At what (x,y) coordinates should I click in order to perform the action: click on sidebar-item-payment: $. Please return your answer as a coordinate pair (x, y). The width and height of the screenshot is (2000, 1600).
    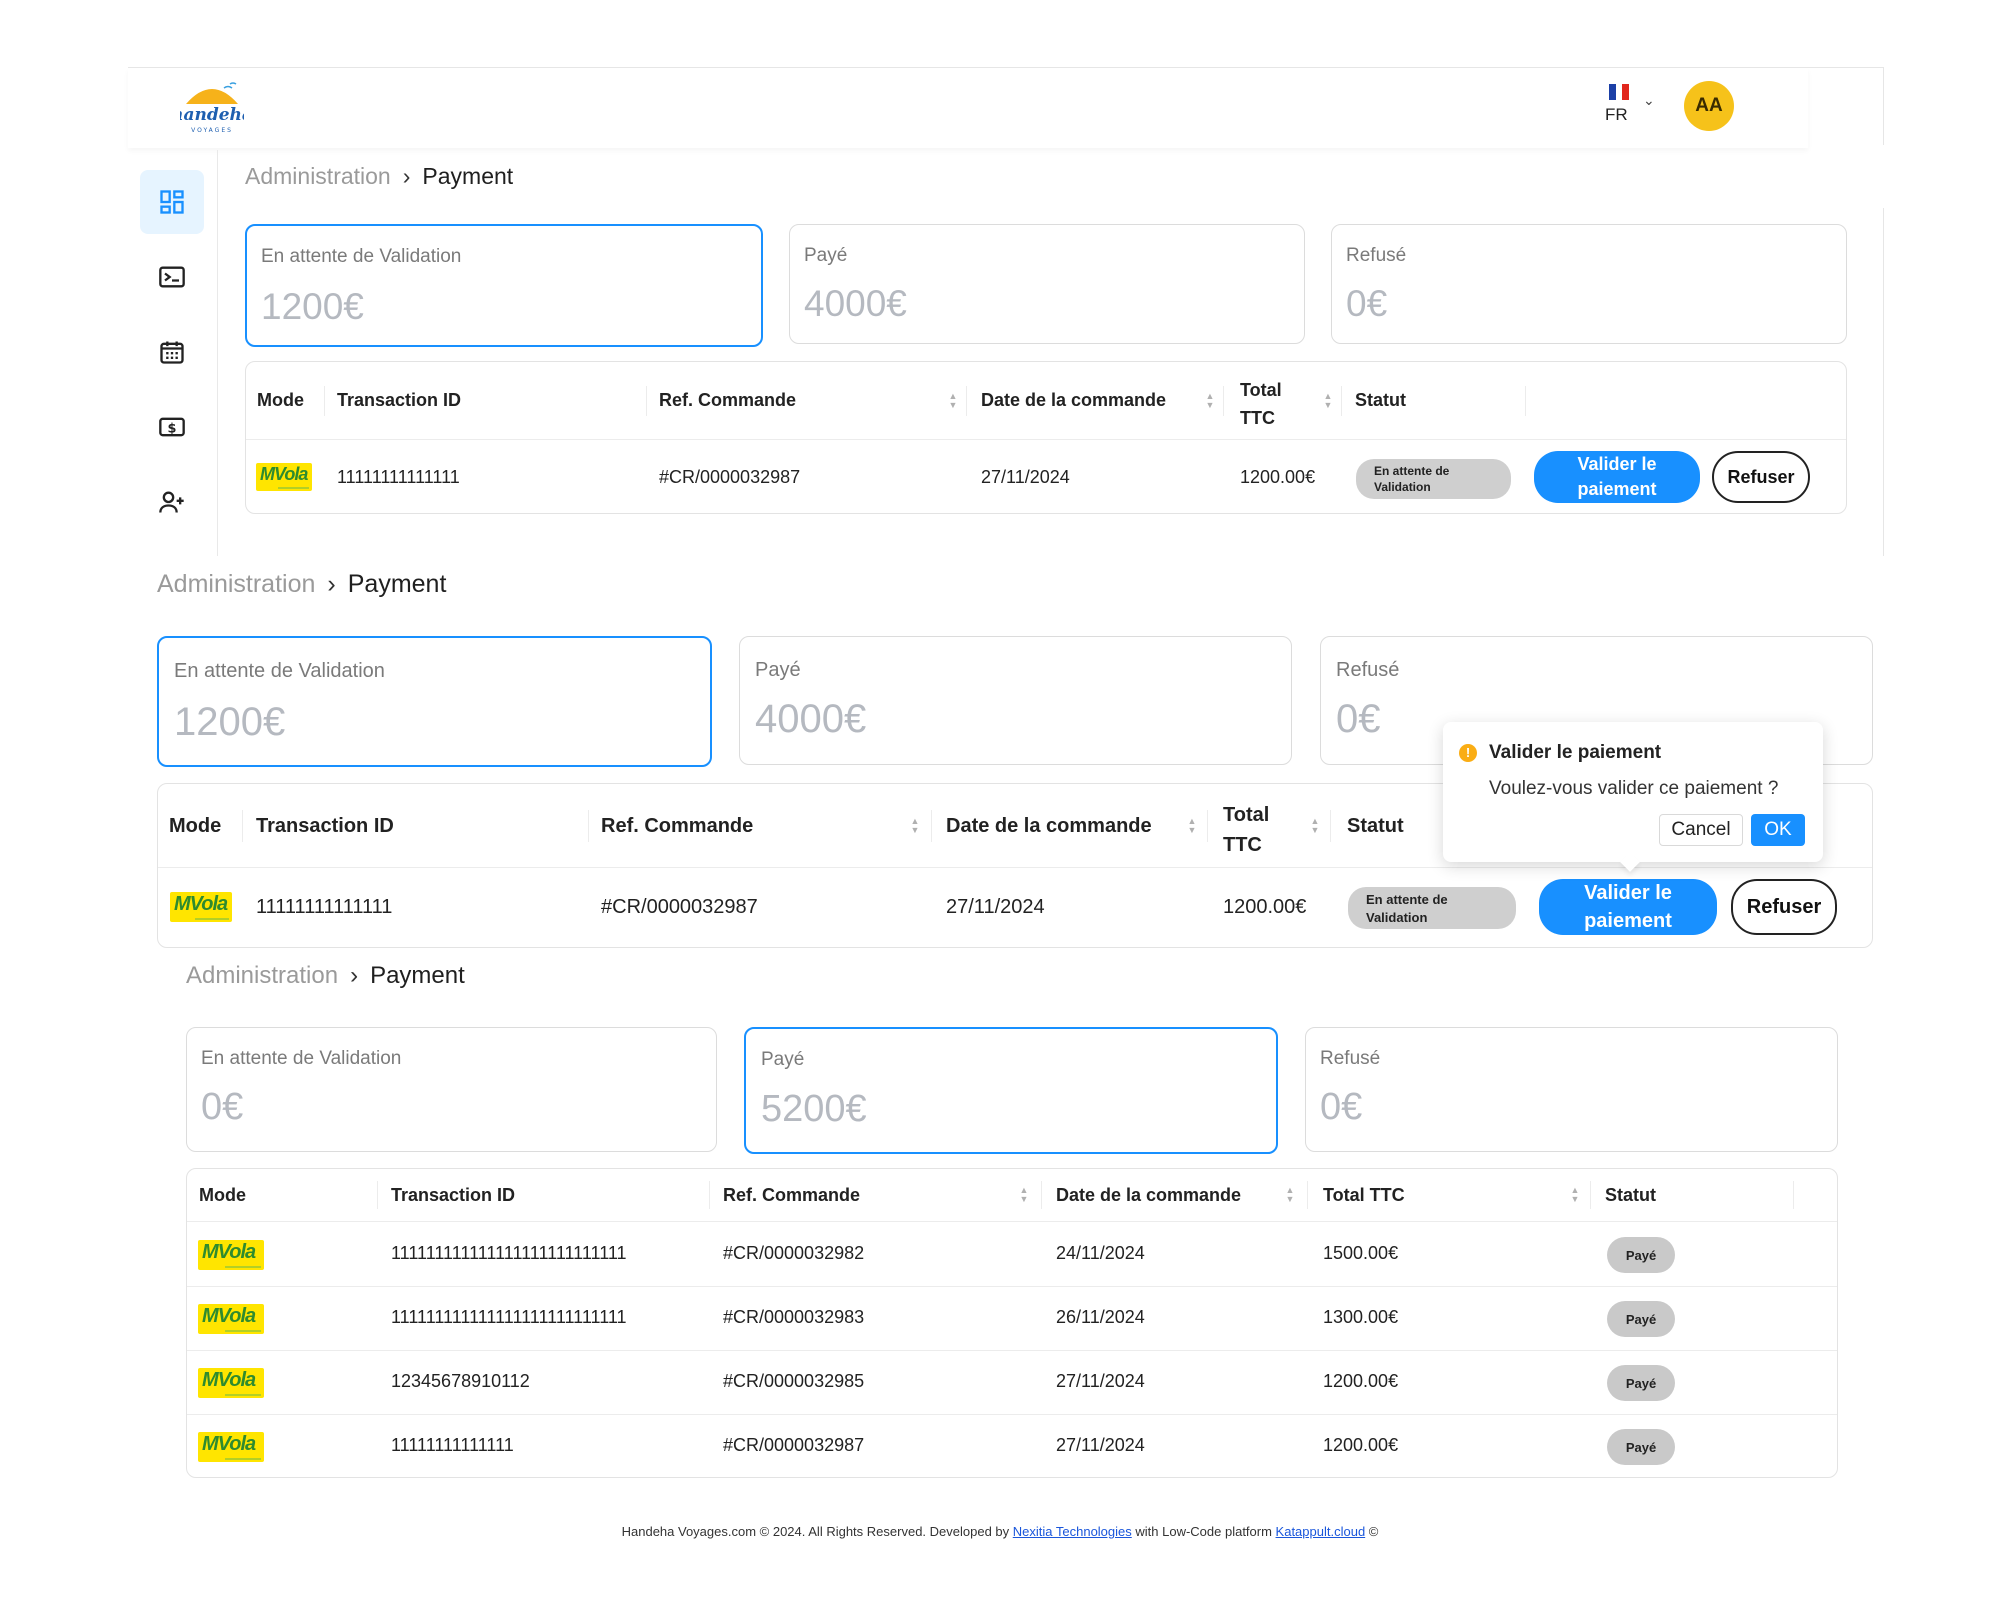
    Looking at the image, I should click on (172, 427).